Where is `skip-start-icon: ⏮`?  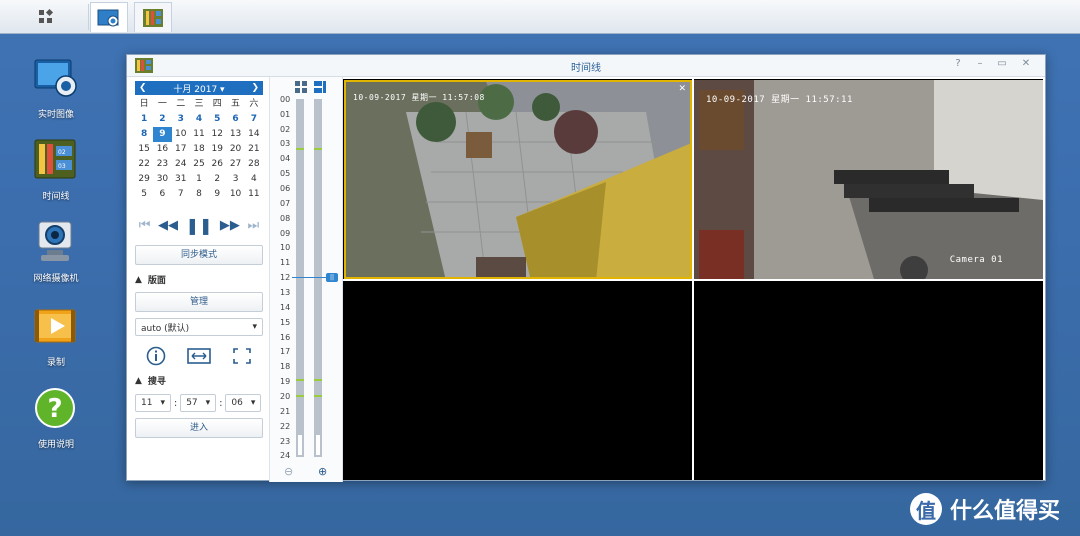 skip-start-icon: ⏮ is located at coordinates (145, 225).